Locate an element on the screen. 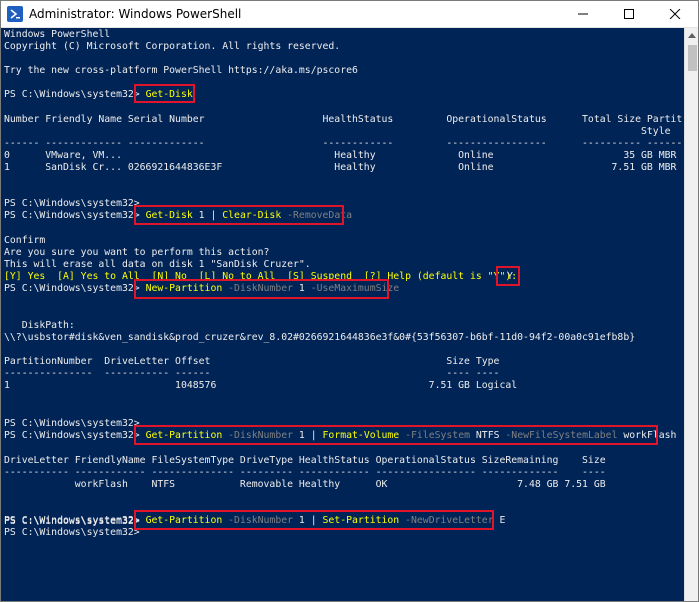 The width and height of the screenshot is (699, 602). scrollbar-thumb is located at coordinates (692, 58).